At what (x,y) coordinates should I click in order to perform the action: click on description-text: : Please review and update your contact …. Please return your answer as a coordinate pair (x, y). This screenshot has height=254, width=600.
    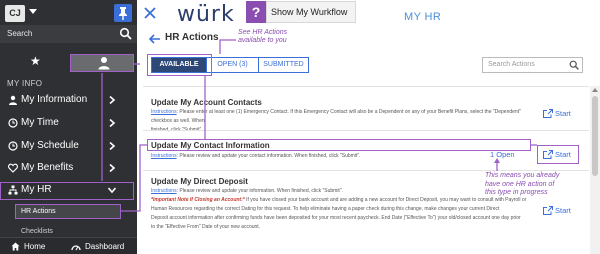
    Looking at the image, I should click on (268, 156).